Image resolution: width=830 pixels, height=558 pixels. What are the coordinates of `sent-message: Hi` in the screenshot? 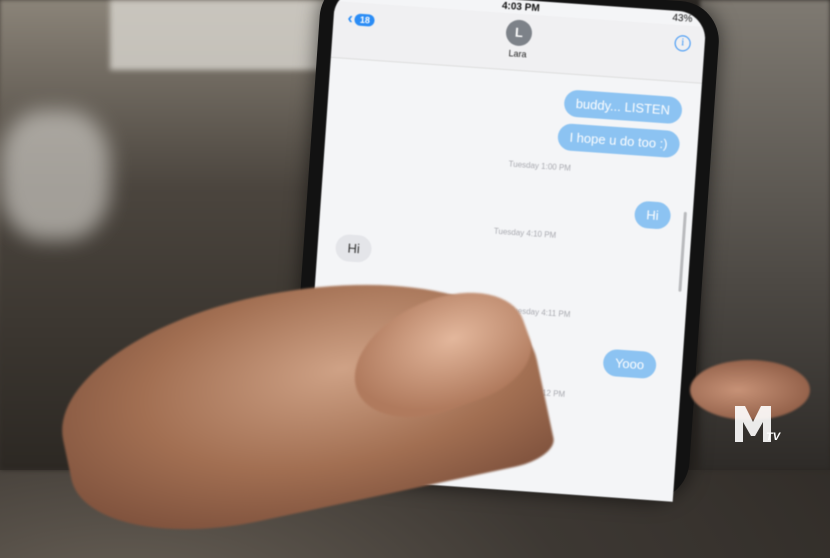 It's located at (652, 215).